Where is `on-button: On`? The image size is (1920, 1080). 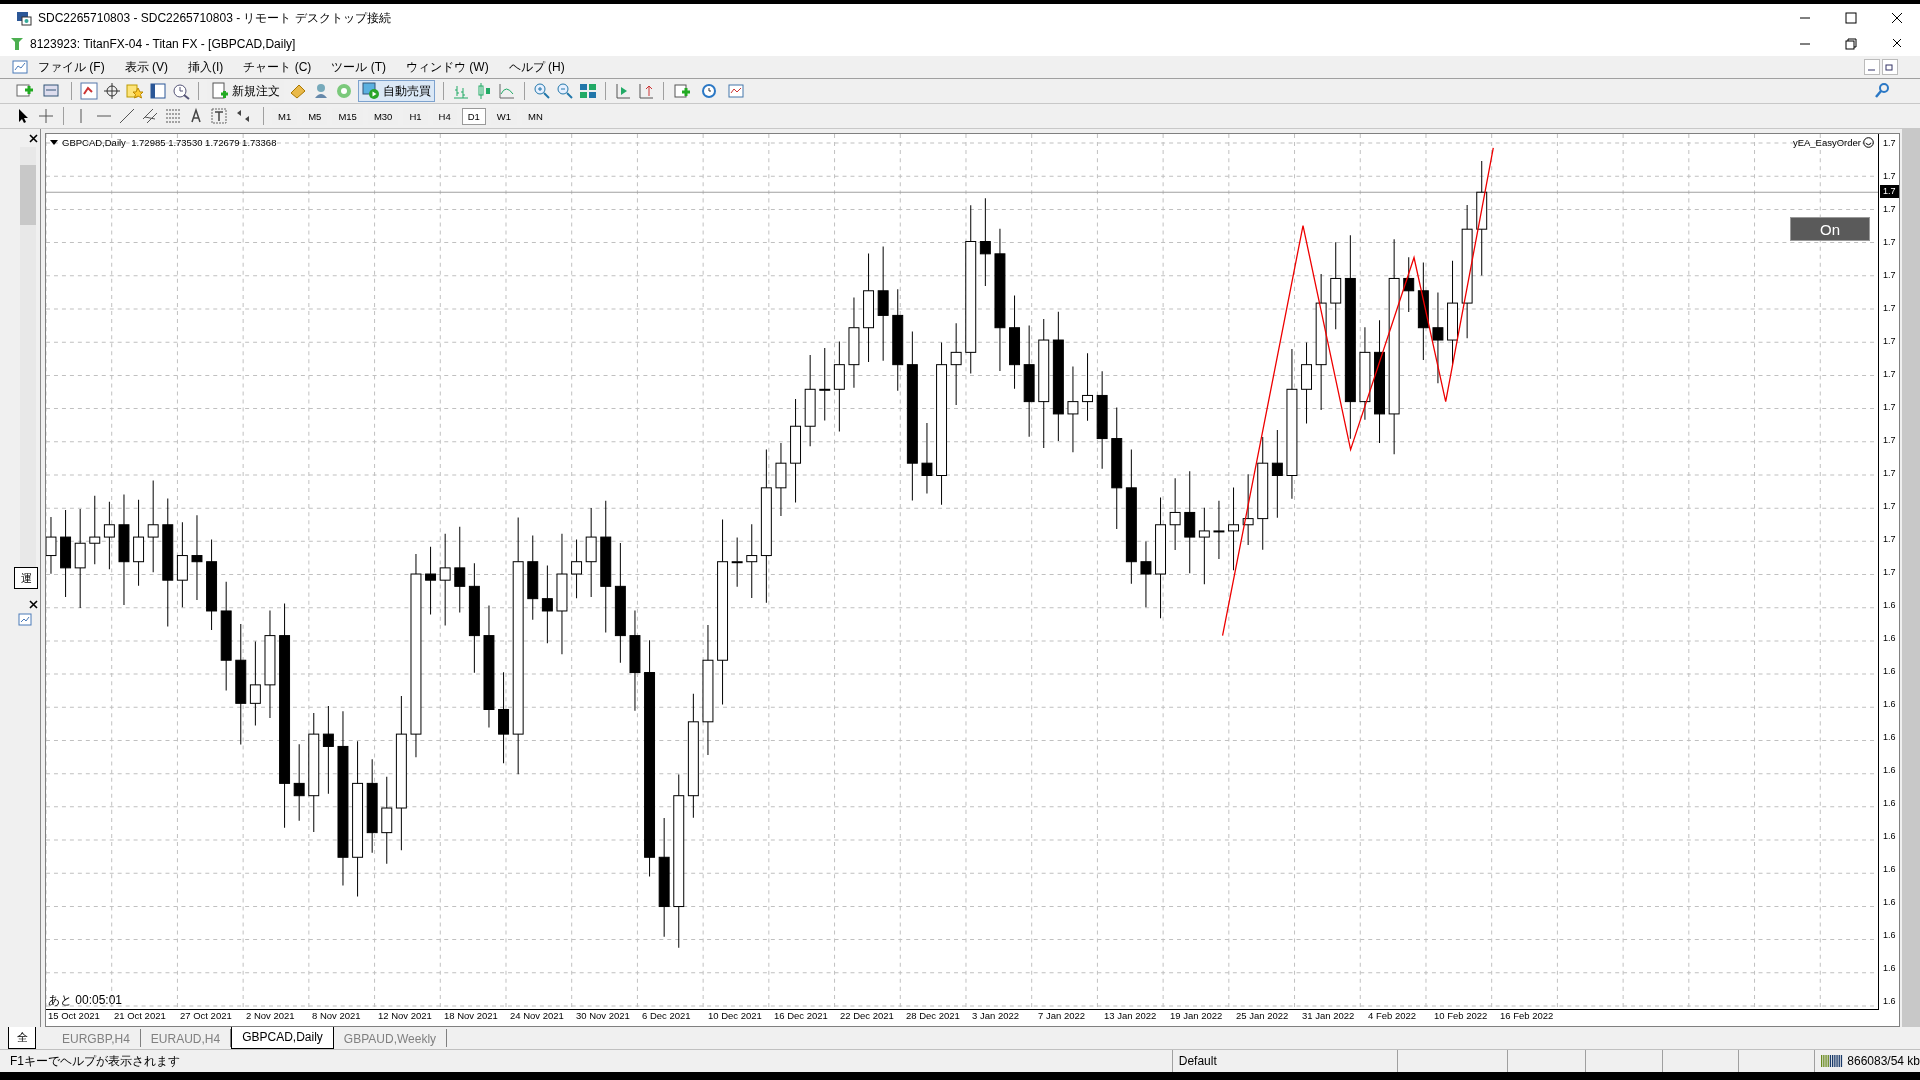
on-button: On is located at coordinates (1830, 229).